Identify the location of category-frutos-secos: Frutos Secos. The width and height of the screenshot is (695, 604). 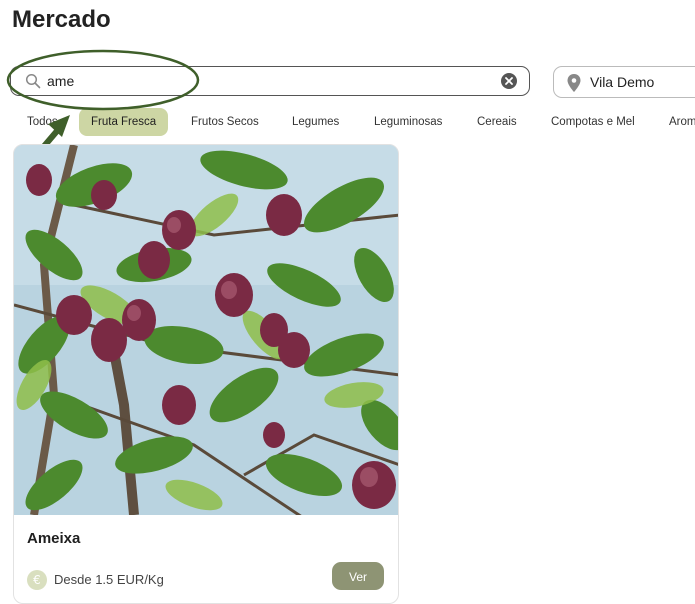
(225, 122).